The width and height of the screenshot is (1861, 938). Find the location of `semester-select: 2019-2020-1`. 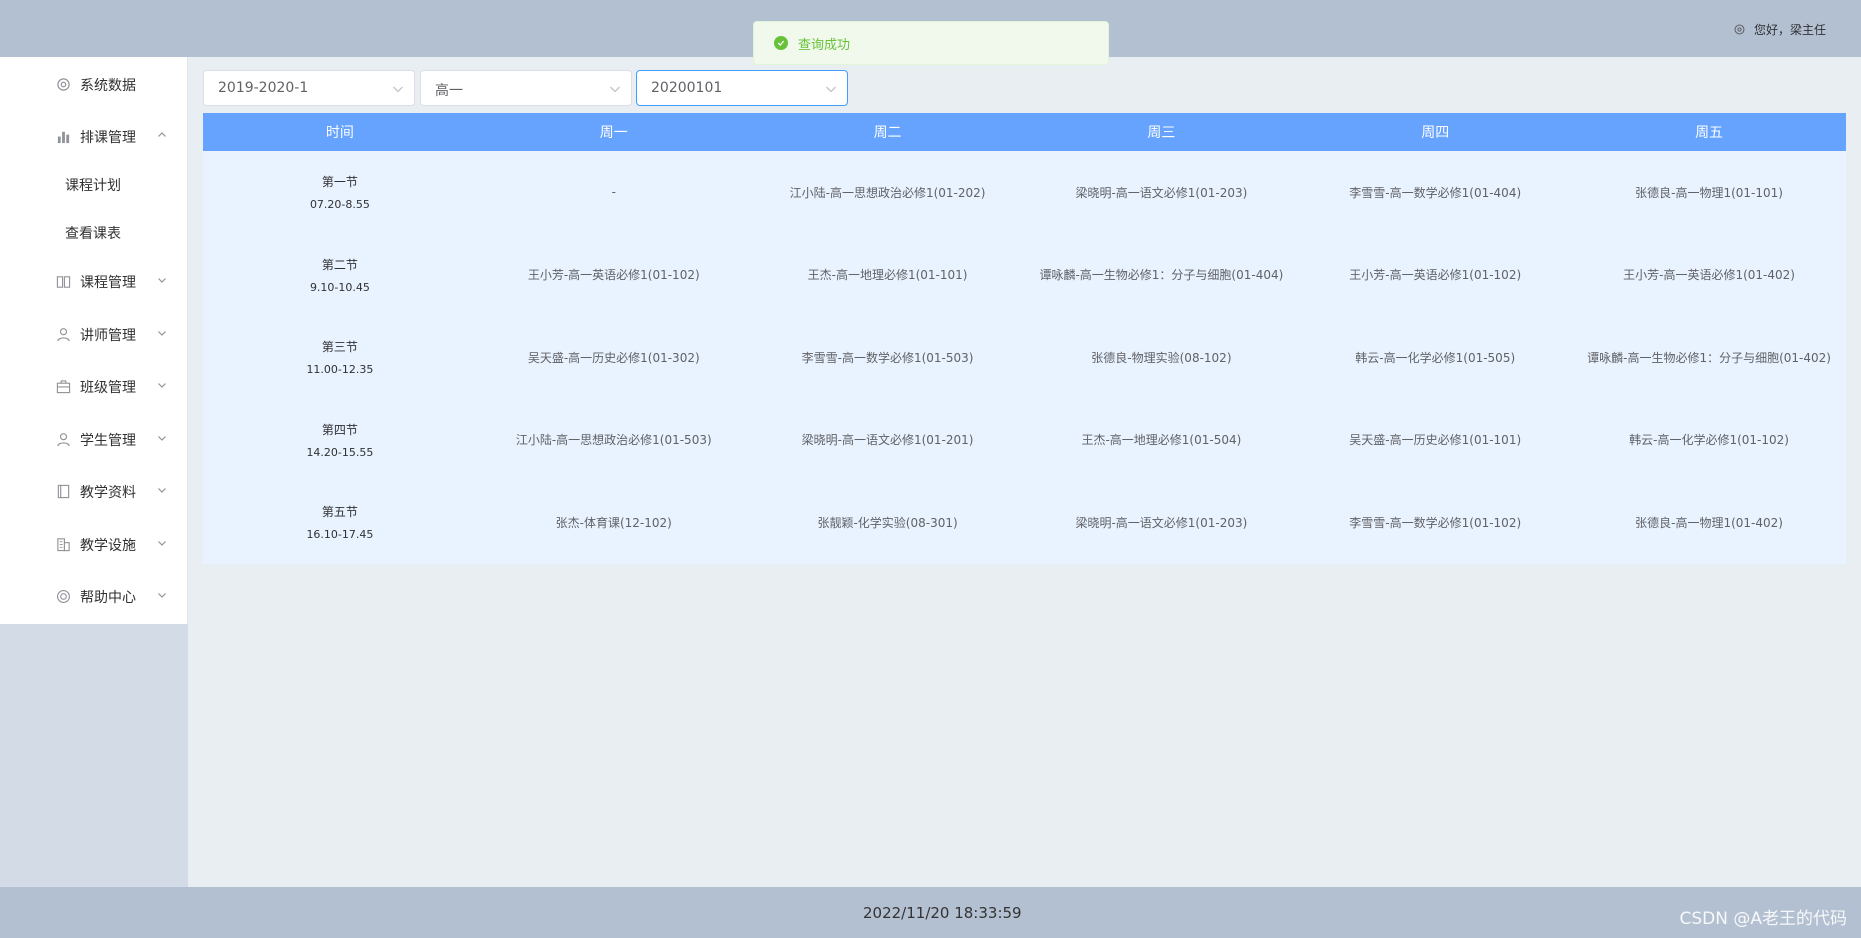

semester-select: 2019-2020-1 is located at coordinates (309, 88).